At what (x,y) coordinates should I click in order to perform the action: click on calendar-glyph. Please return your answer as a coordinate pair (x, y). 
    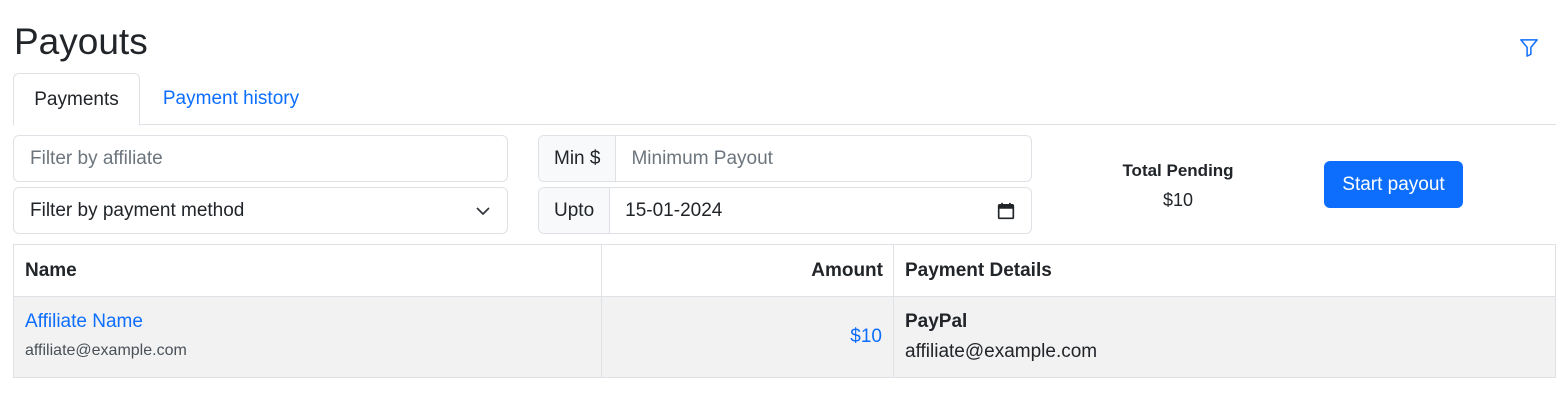
    Looking at the image, I should click on (1006, 210).